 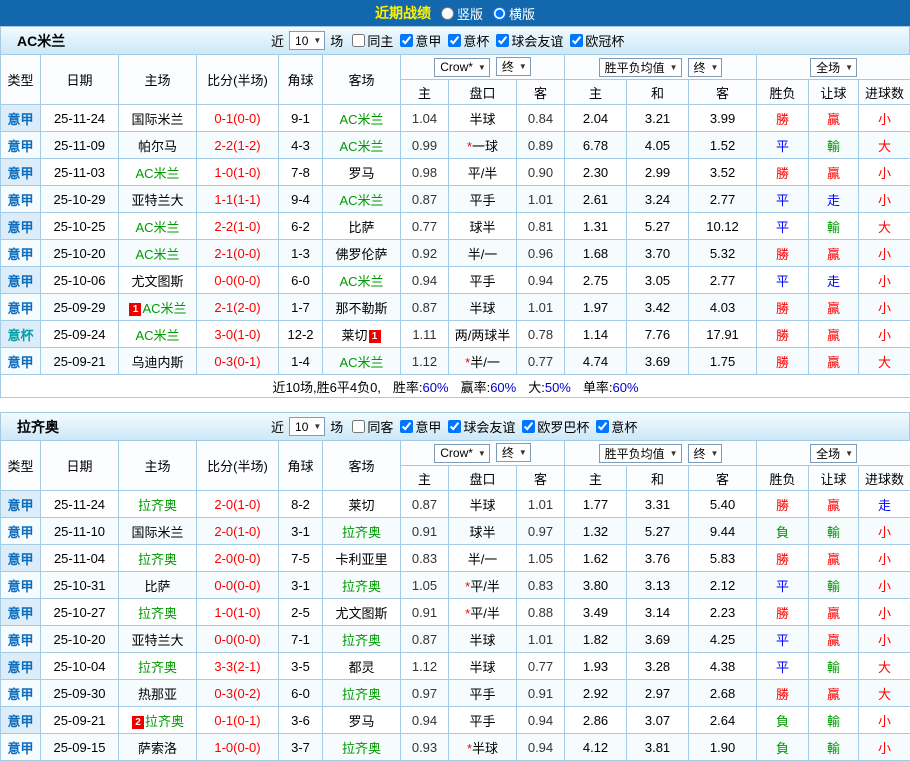 What do you see at coordinates (723, 478) in the screenshot?
I see `sub-column-header: 客` at bounding box center [723, 478].